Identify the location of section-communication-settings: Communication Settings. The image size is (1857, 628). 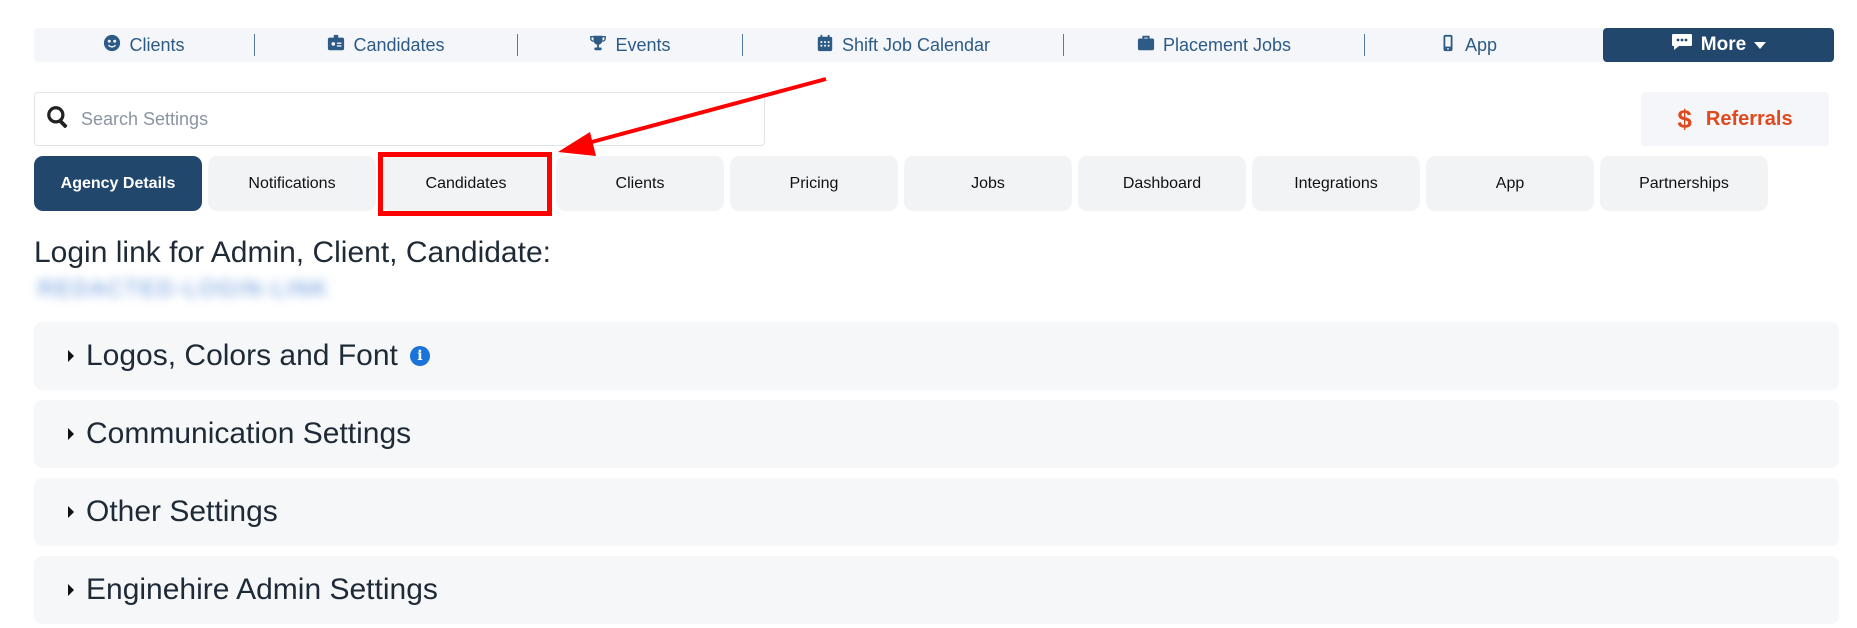
(936, 434).